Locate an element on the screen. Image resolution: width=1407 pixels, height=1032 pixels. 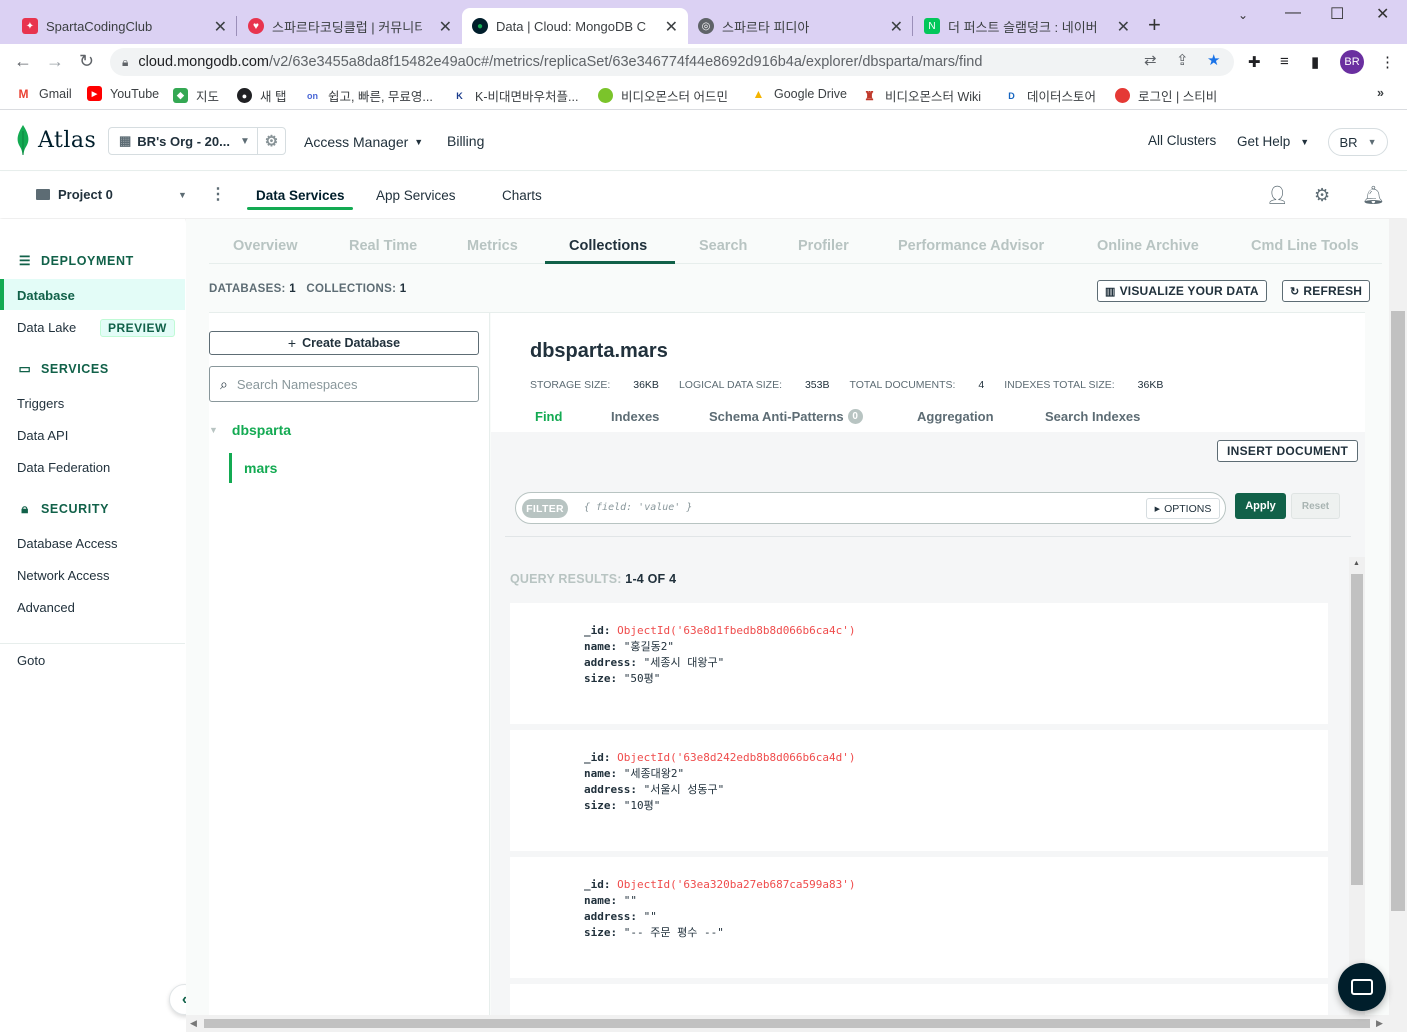
results-scrollbar: ▲ ▼ is located at coordinates (1357, 794).